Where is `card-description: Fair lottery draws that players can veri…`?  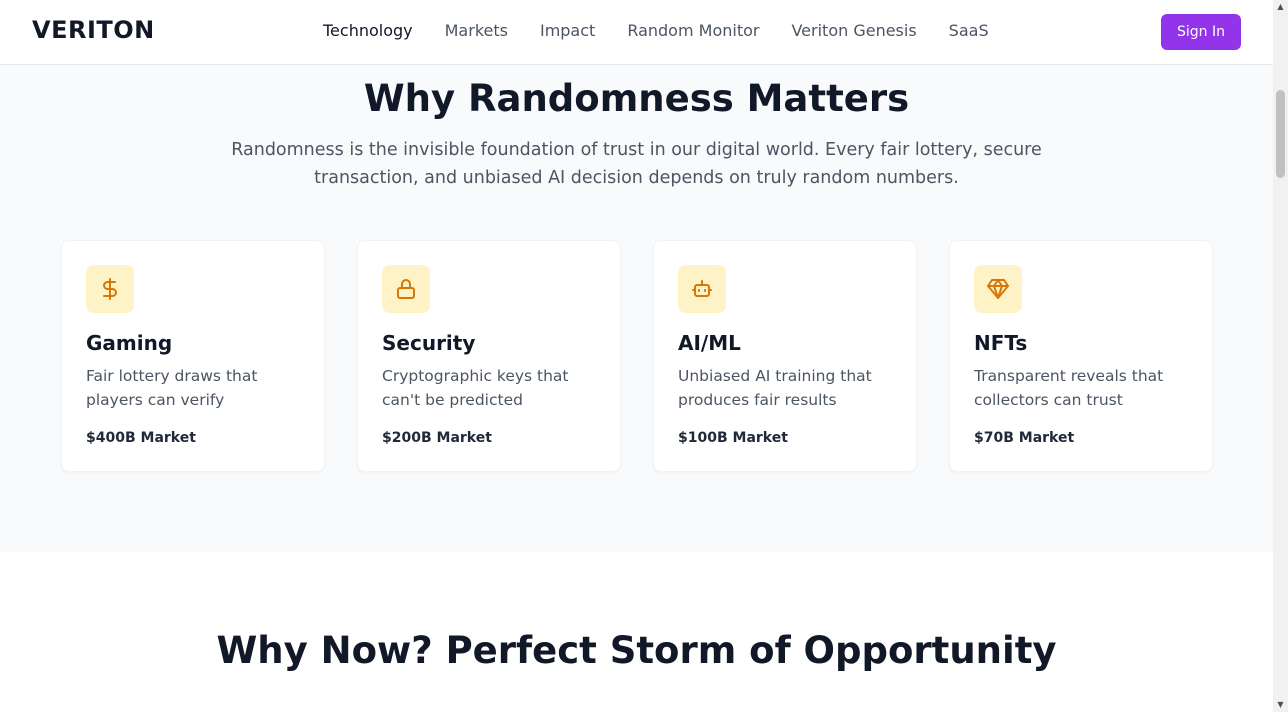 card-description: Fair lottery draws that players can veri… is located at coordinates (196, 388).